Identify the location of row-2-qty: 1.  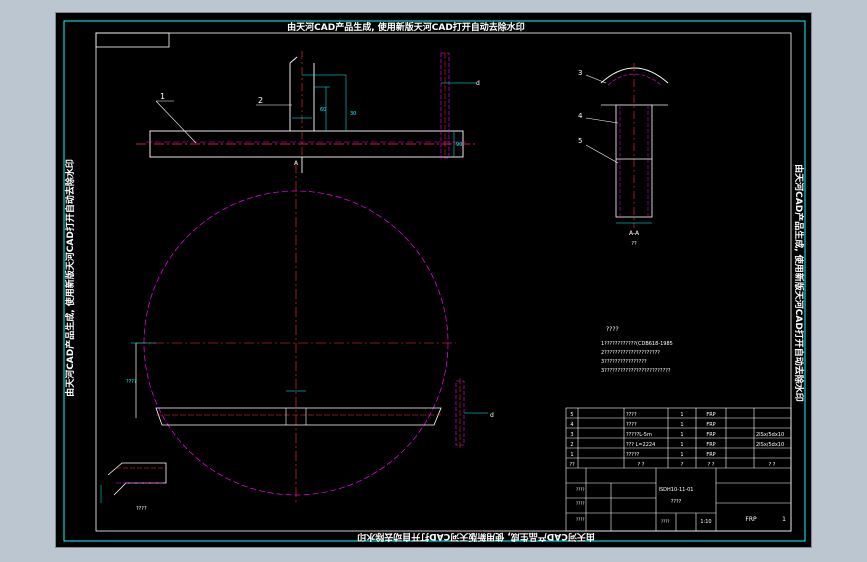
(681, 445).